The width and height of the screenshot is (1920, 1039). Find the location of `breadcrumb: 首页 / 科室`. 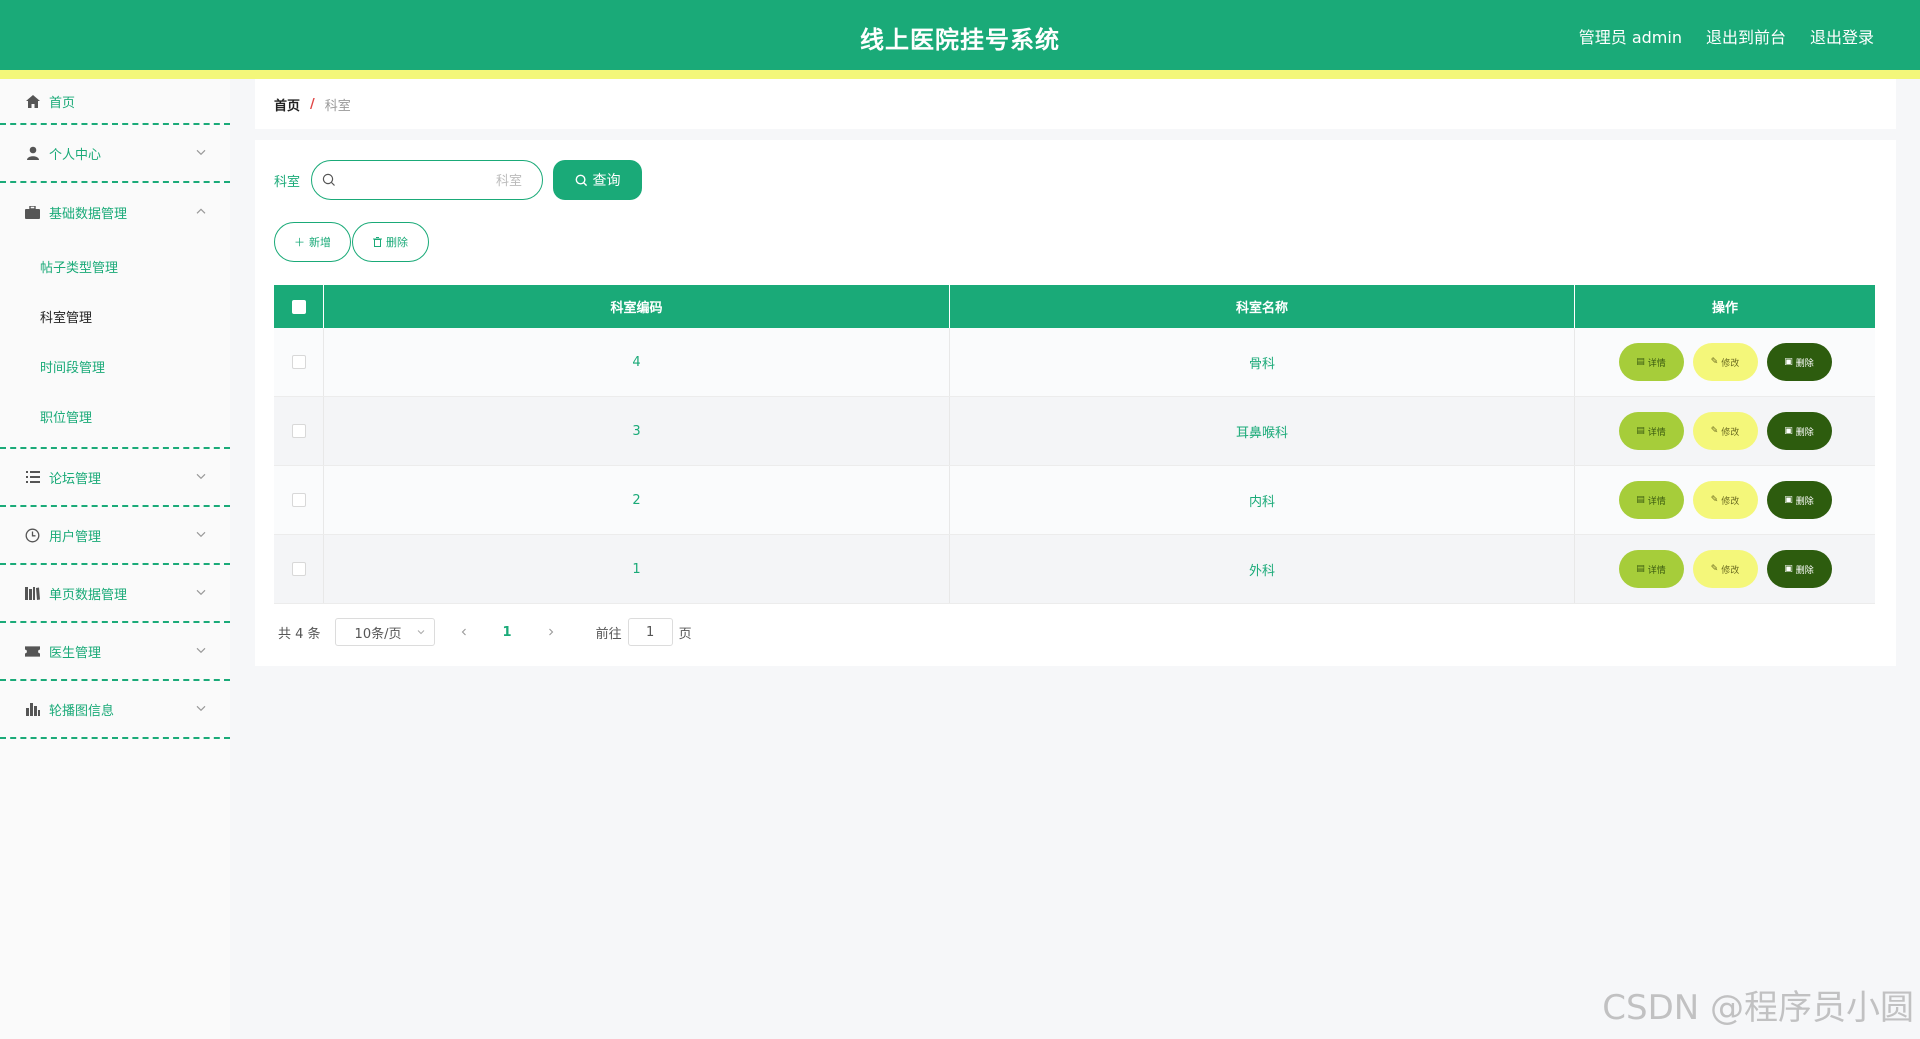

breadcrumb: 首页 / 科室 is located at coordinates (1075, 104).